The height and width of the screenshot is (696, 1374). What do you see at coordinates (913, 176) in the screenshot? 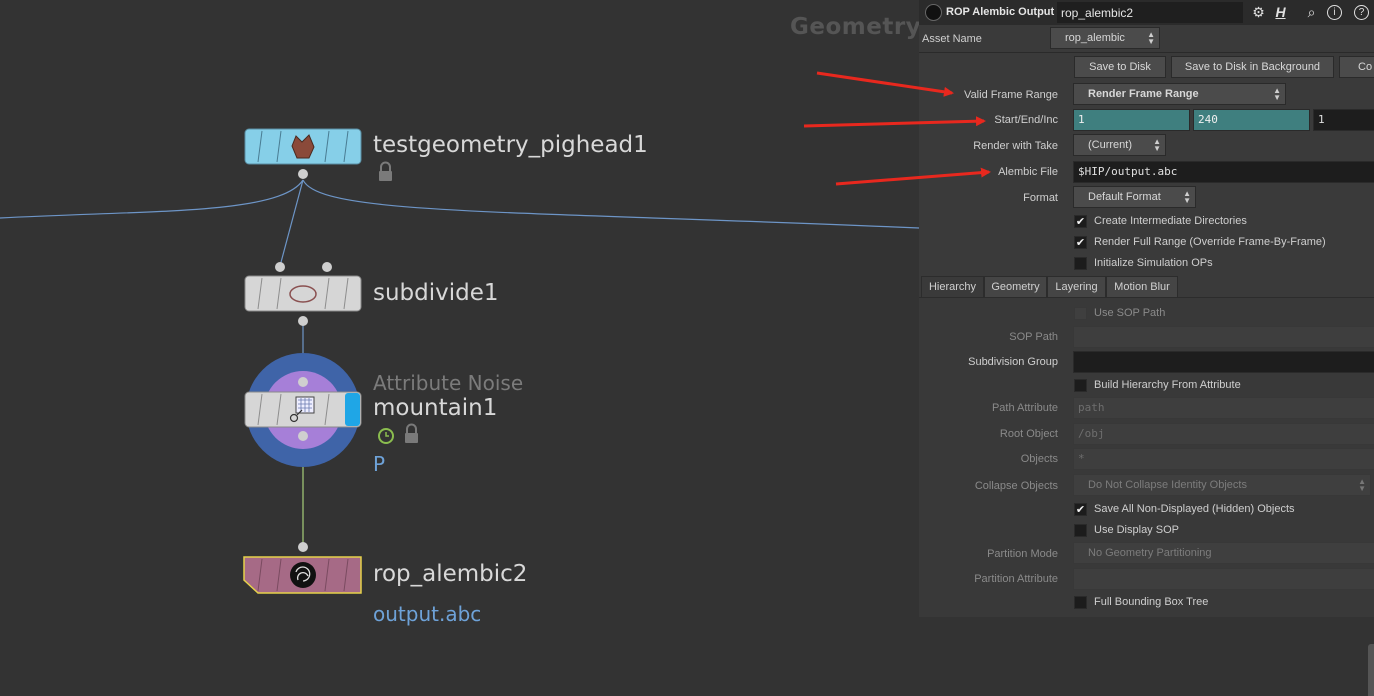
I see `annotation-arrow-alembic-file` at bounding box center [913, 176].